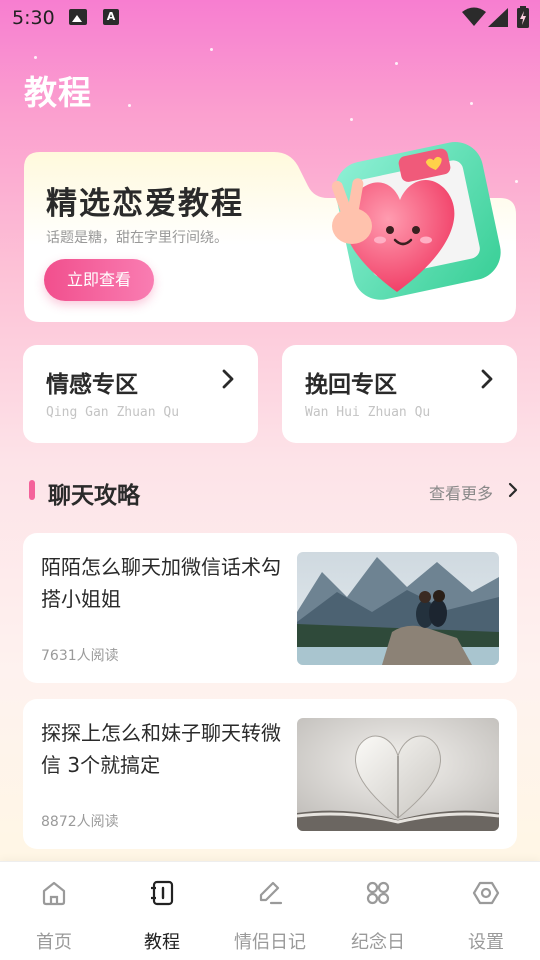 The width and height of the screenshot is (540, 960). What do you see at coordinates (398, 608) in the screenshot?
I see `couple-lake-photo` at bounding box center [398, 608].